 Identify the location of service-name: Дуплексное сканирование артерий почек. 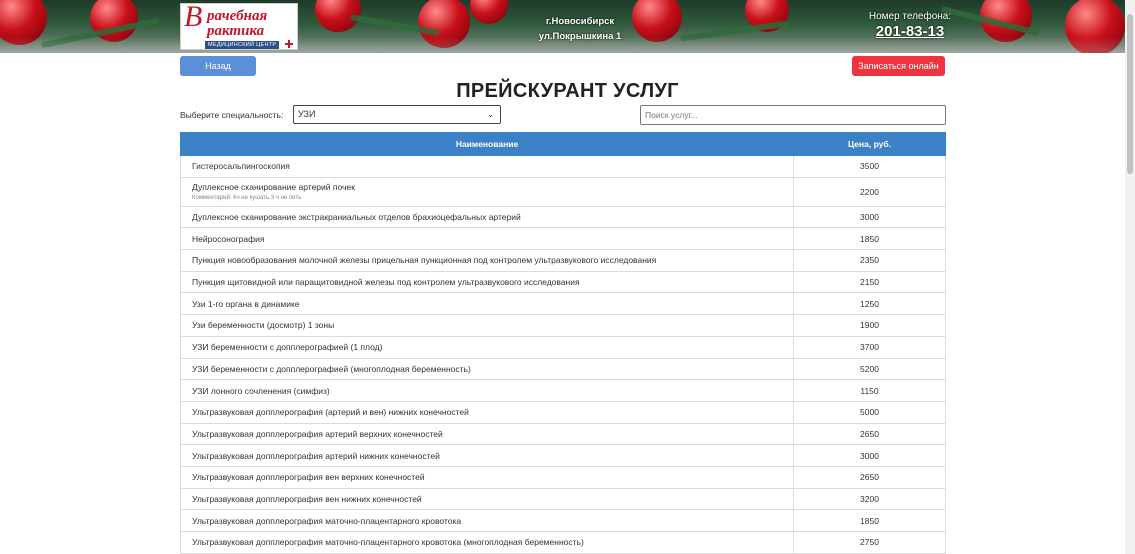
(273, 187).